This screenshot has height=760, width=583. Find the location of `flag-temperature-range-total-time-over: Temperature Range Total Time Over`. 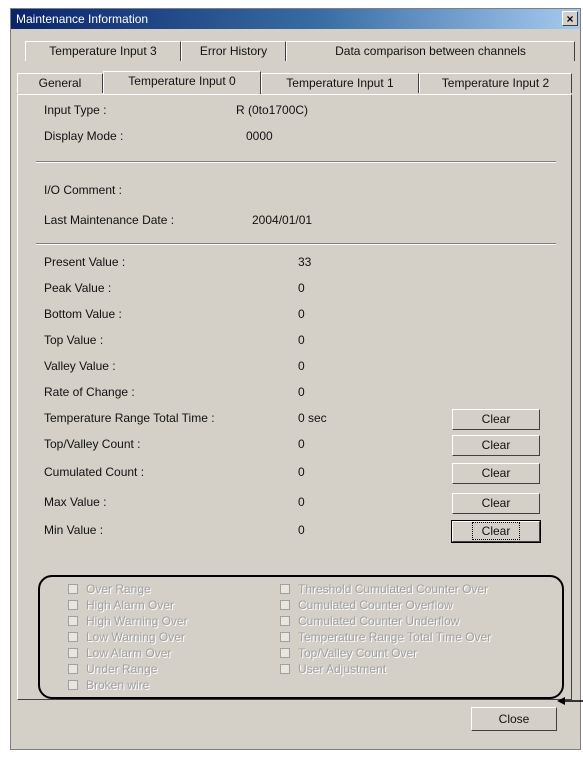

flag-temperature-range-total-time-over: Temperature Range Total Time Over is located at coordinates (385, 637).